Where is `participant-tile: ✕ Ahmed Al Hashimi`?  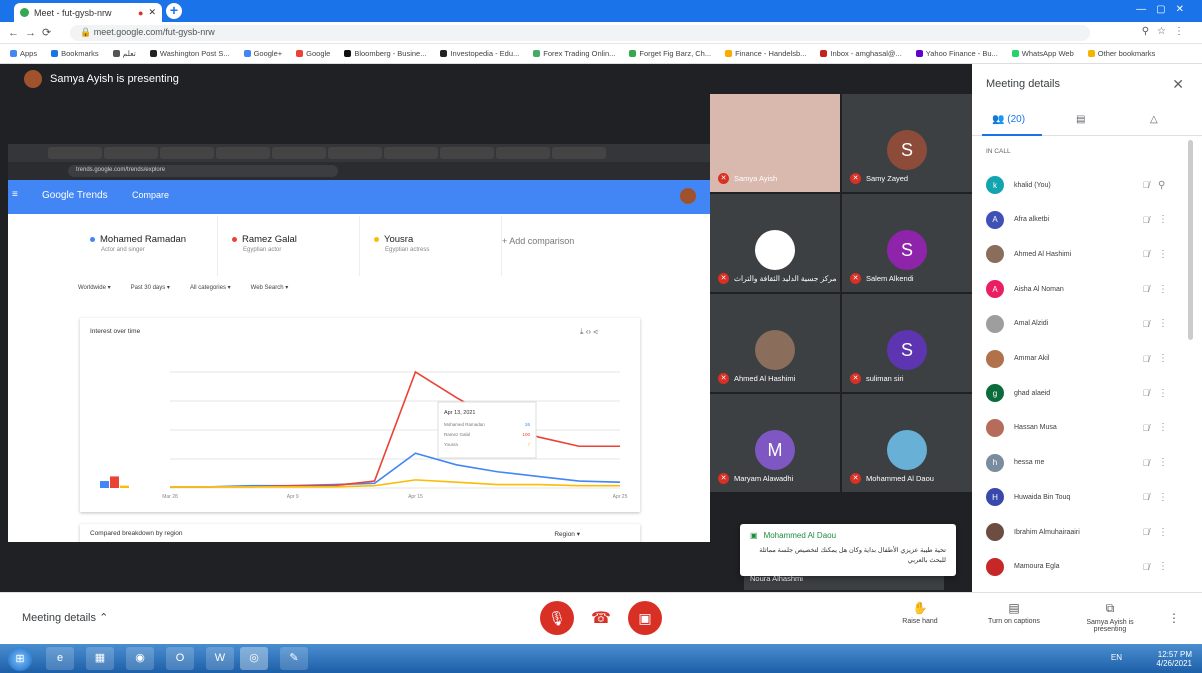
participant-tile: ✕ Ahmed Al Hashimi is located at coordinates (775, 343).